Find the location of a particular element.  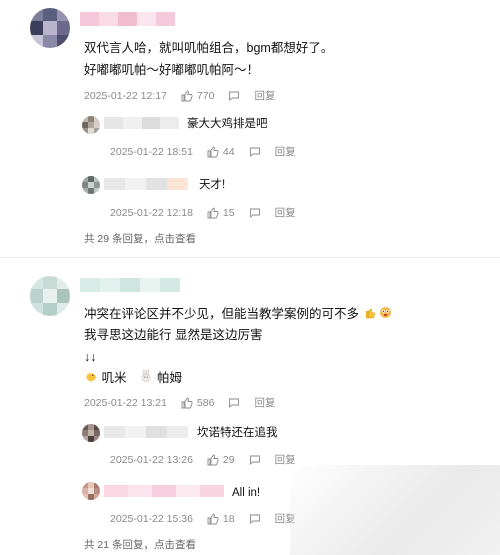

comment-meta: 2025-01-22 13:21 586 回复 is located at coordinates (179, 402).